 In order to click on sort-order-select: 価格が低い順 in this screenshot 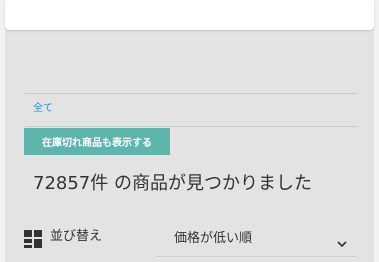, I will do `click(256, 239)`.